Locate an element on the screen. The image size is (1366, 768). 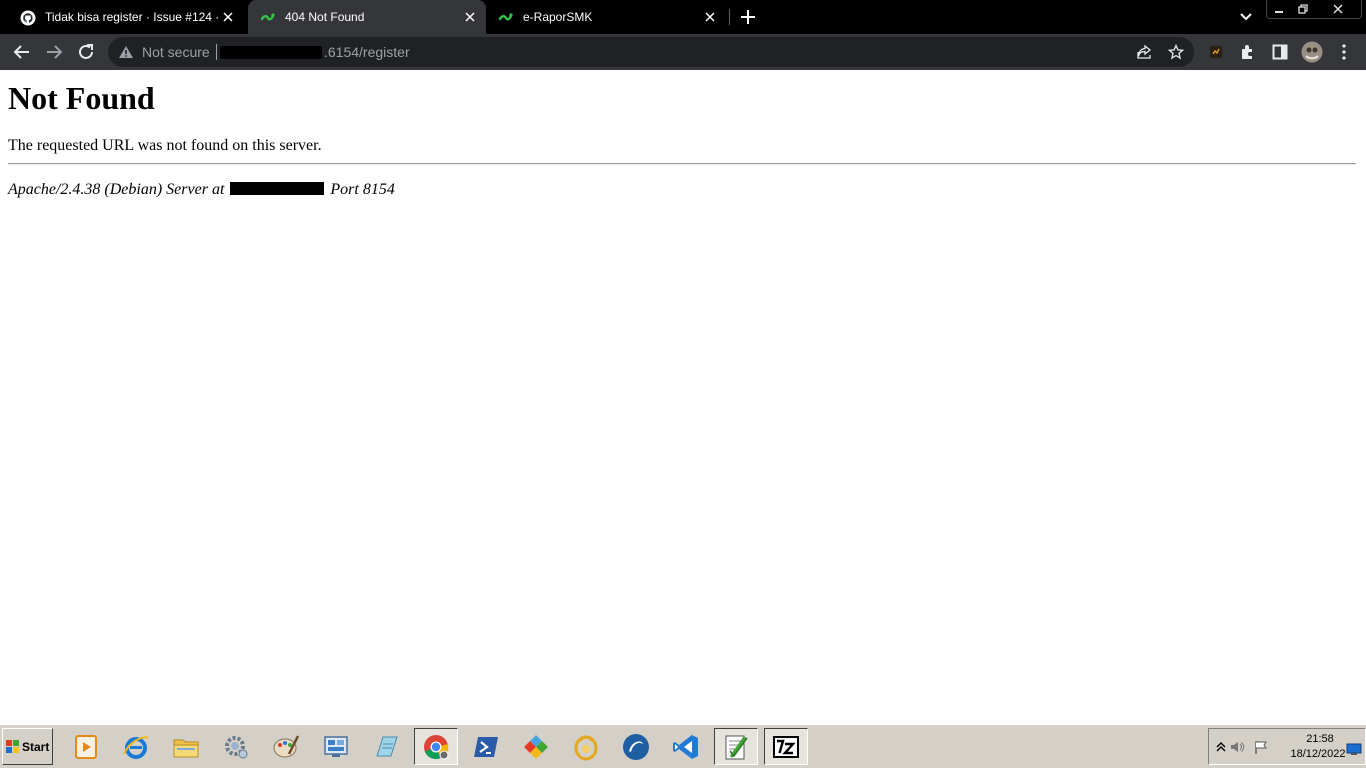
tab-search-button is located at coordinates (1246, 17).